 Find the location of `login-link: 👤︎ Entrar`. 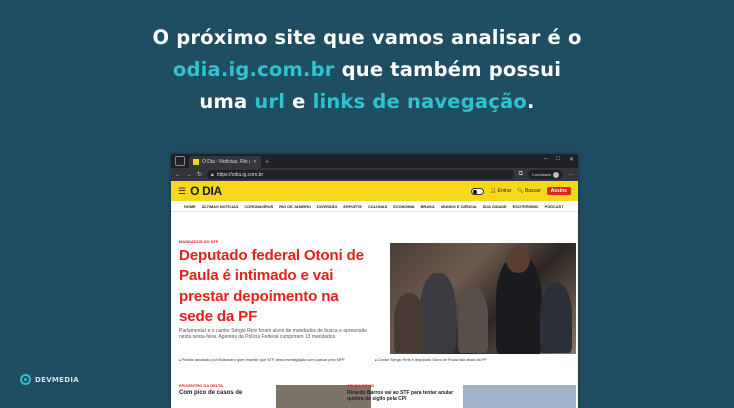

login-link: 👤︎ Entrar is located at coordinates (500, 191).